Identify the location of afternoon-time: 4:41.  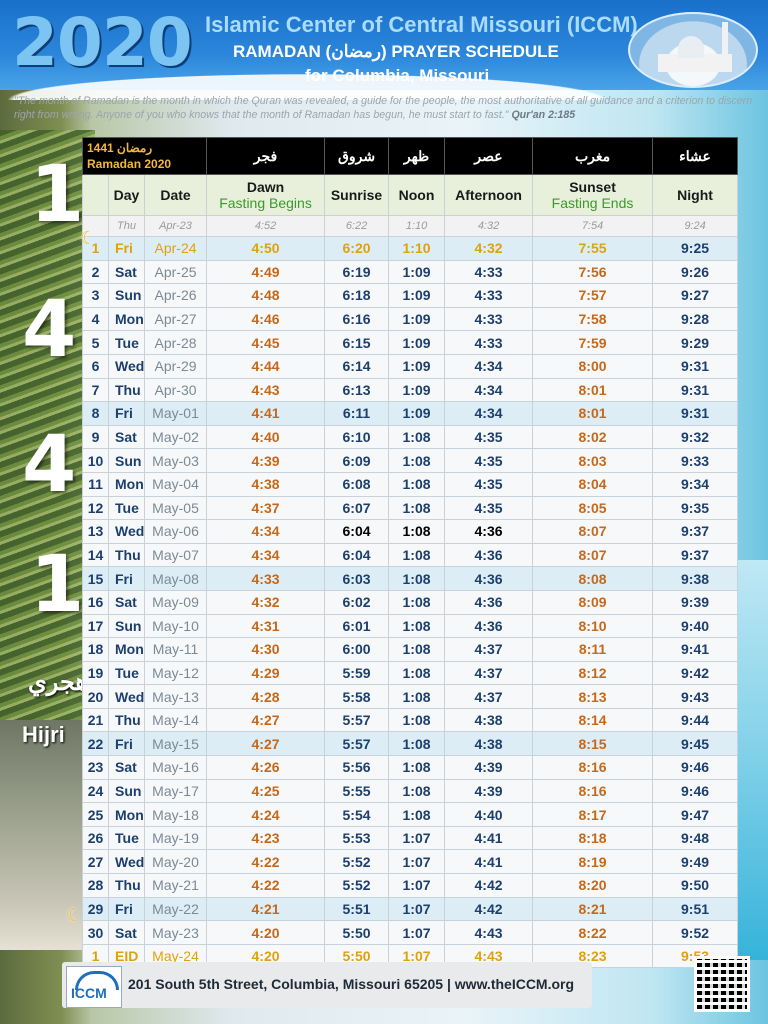
(489, 862).